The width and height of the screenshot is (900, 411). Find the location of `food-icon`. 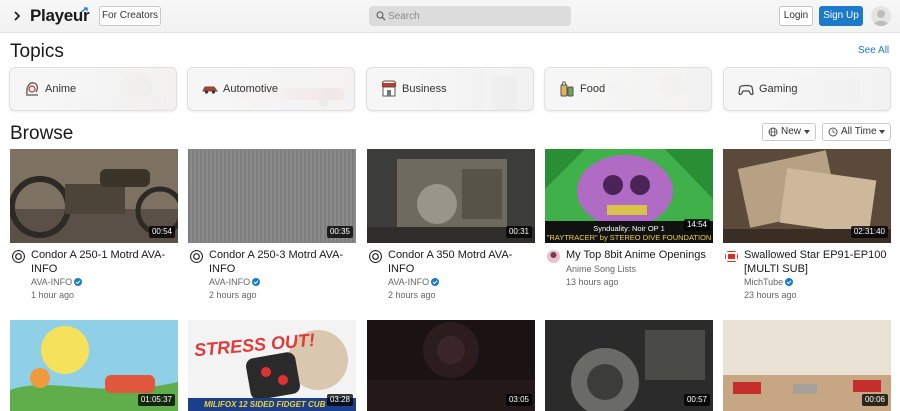

food-icon is located at coordinates (567, 89).